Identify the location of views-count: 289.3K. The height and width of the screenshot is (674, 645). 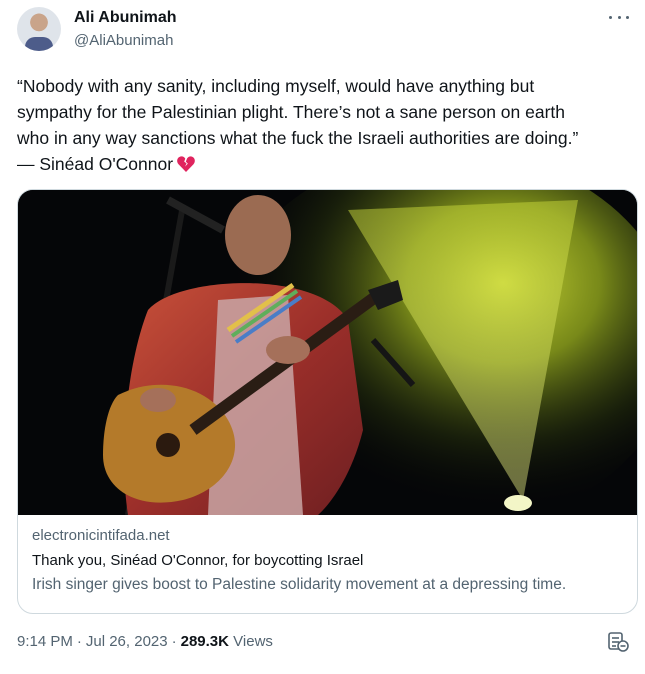
(204, 641).